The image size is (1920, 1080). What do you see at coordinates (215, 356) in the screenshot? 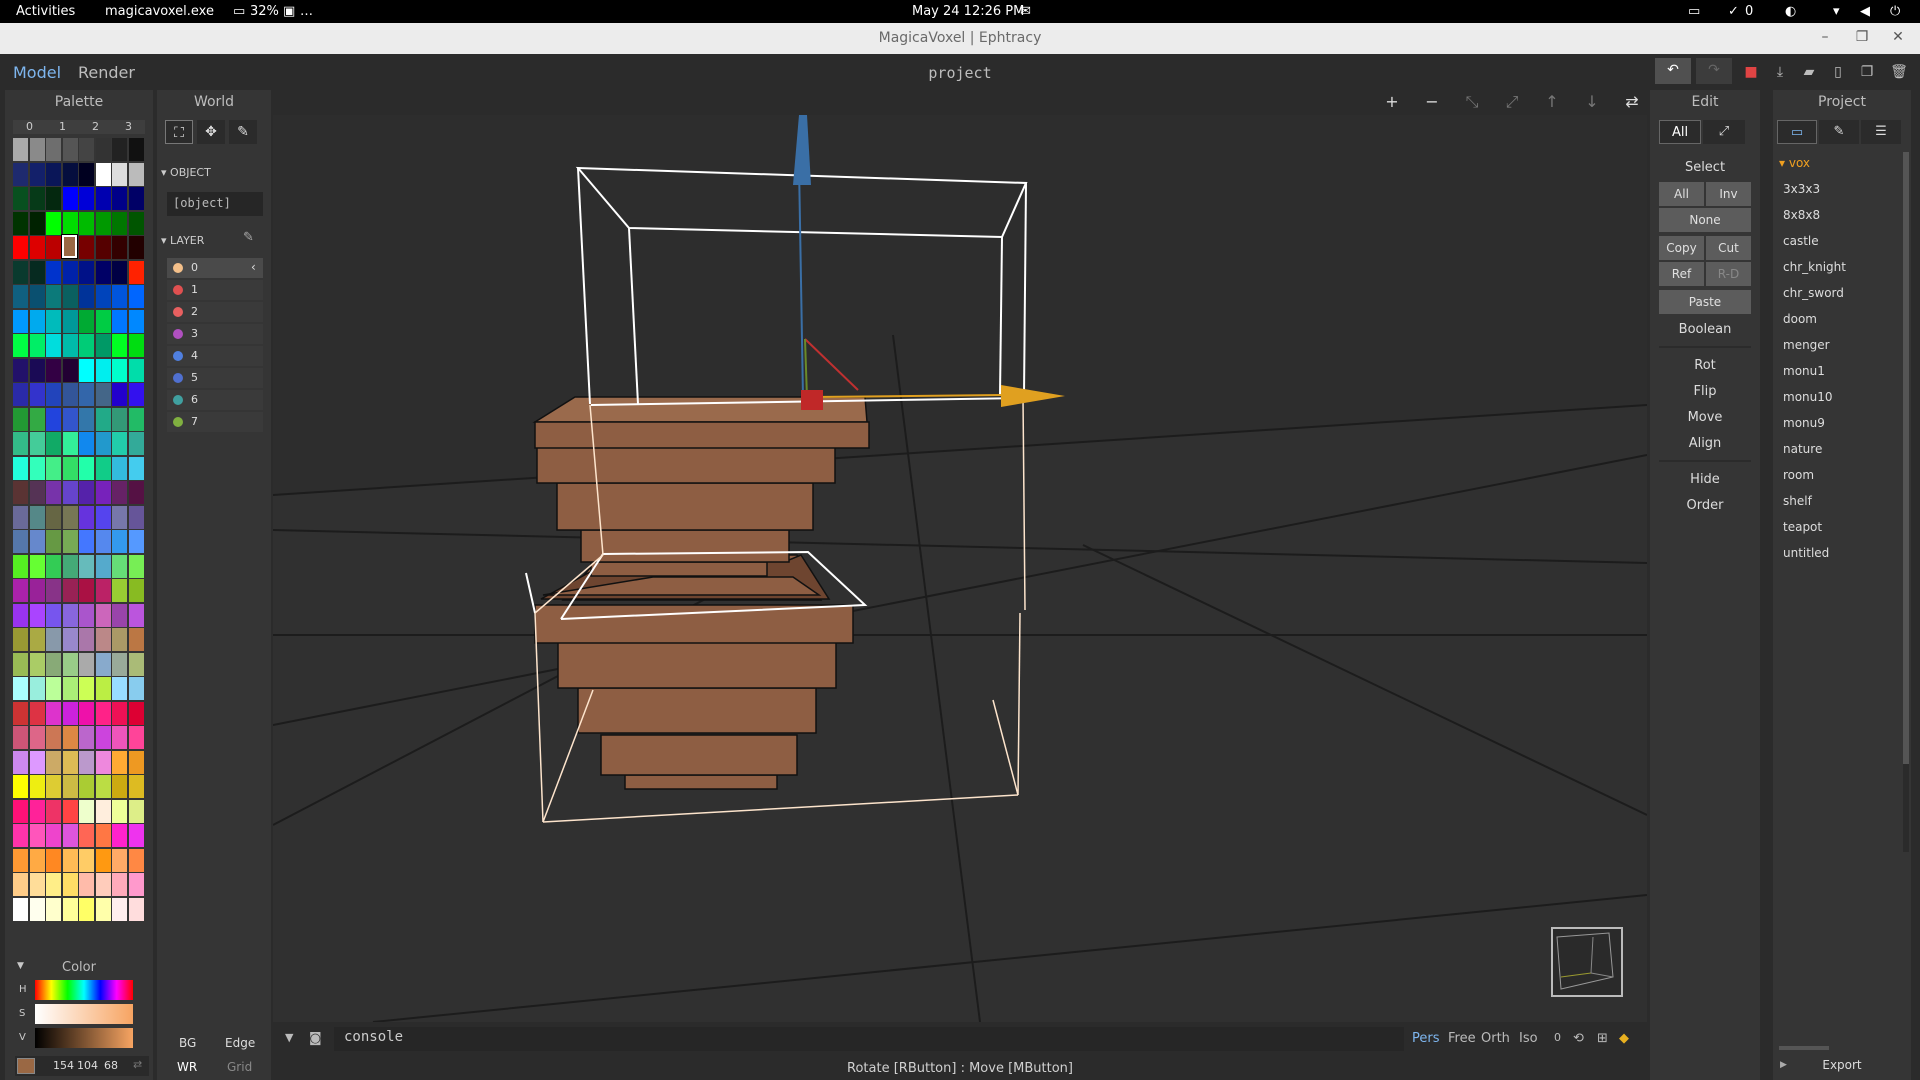
I see `layer-row: 4` at bounding box center [215, 356].